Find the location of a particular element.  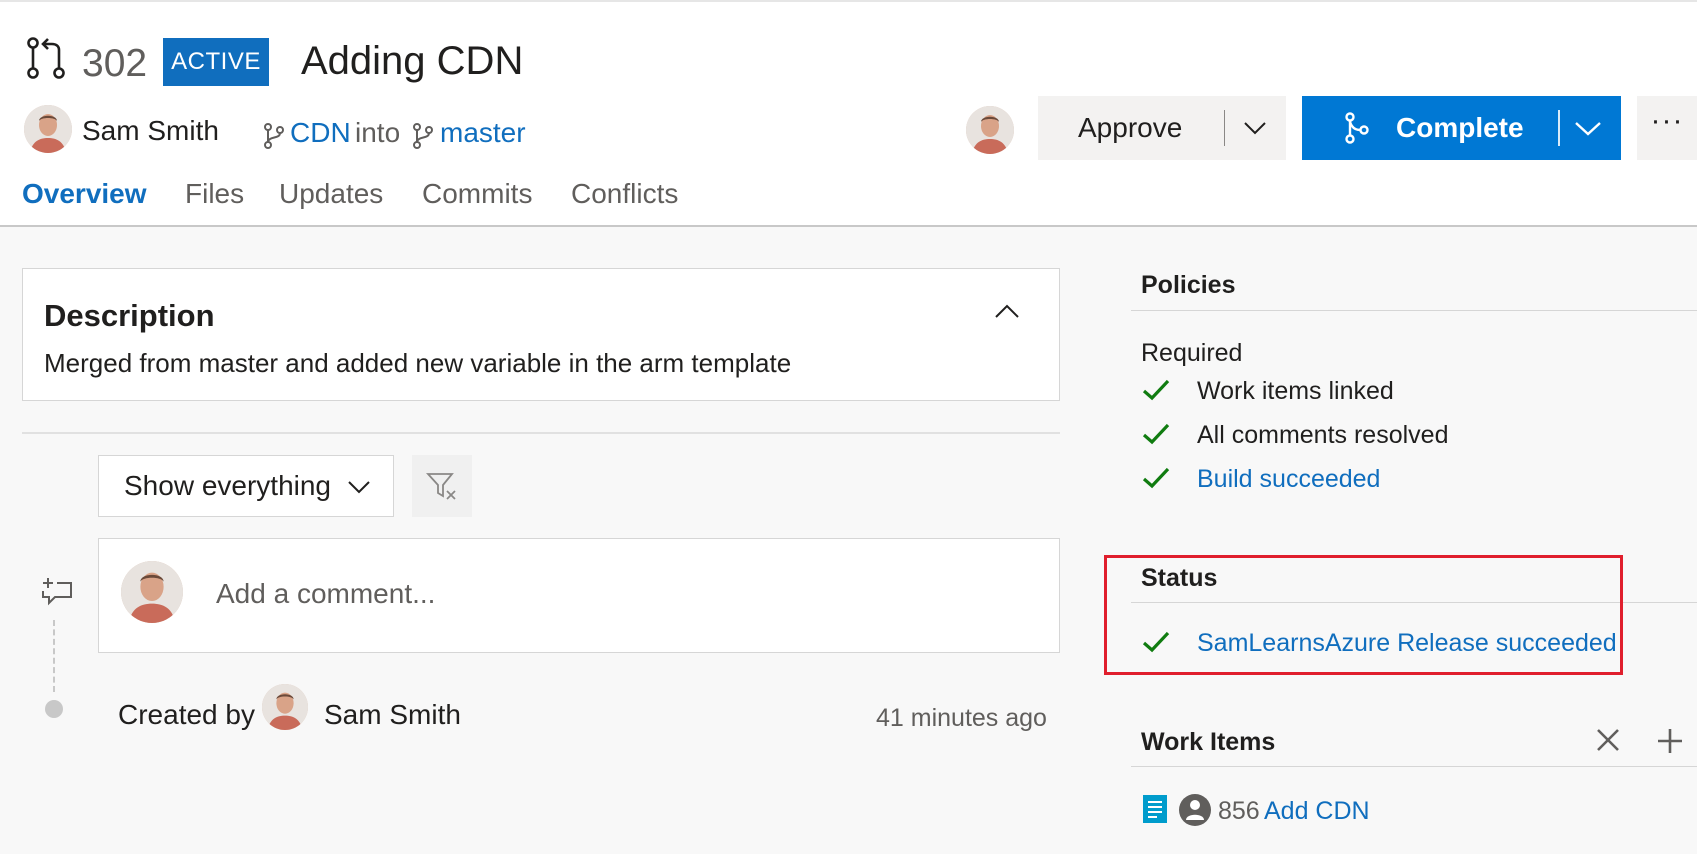

into-label: into is located at coordinates (378, 132).